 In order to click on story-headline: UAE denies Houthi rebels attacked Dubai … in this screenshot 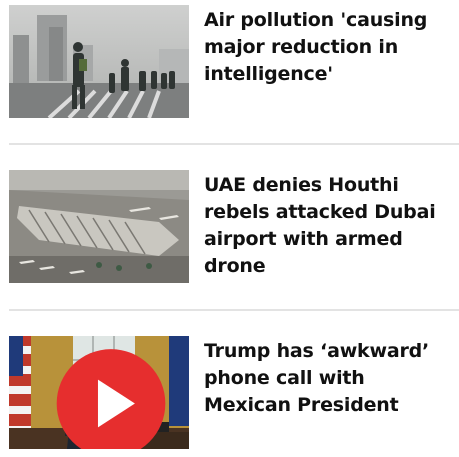, I will do `click(329, 226)`.